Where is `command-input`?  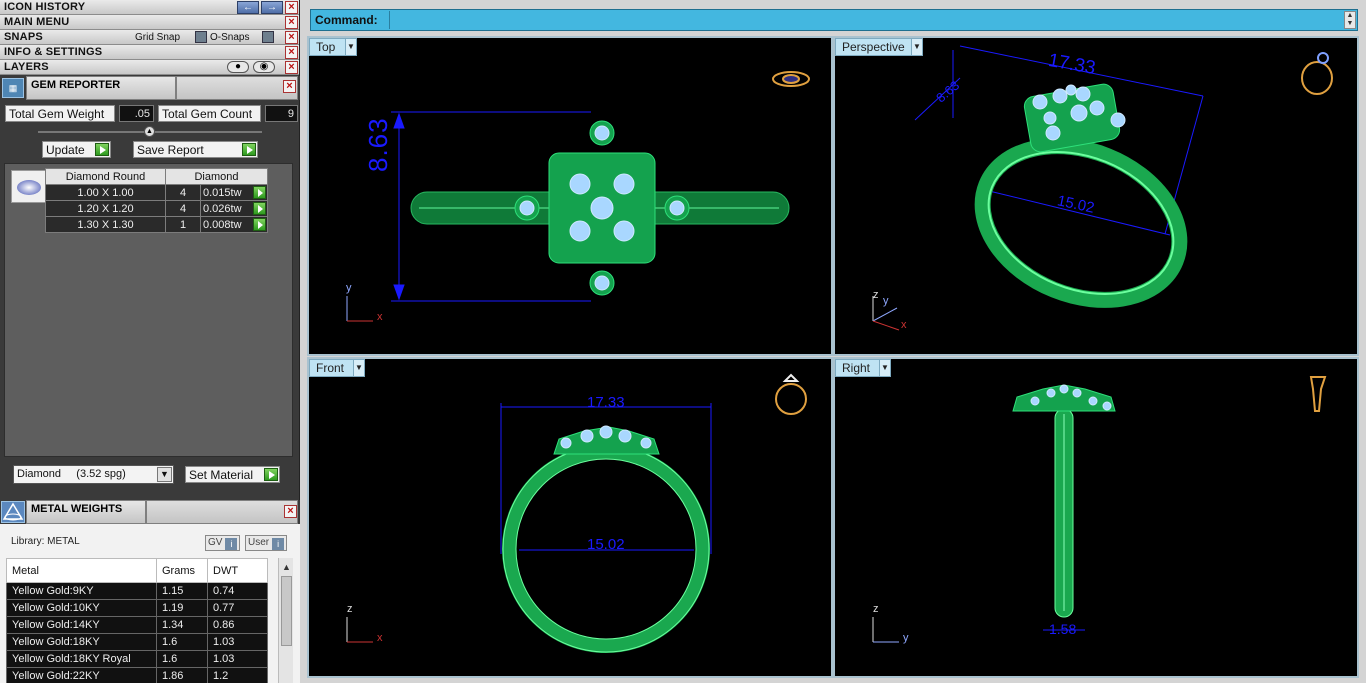
command-input is located at coordinates (864, 20).